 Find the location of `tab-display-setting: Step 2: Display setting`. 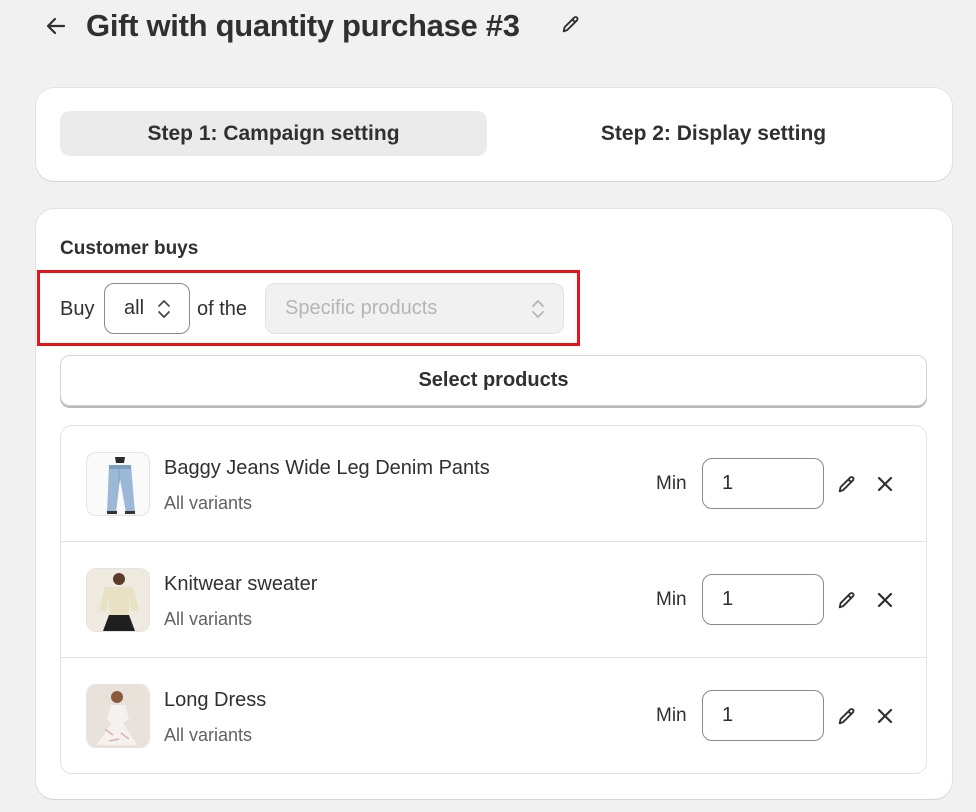

tab-display-setting: Step 2: Display setting is located at coordinates (713, 133).